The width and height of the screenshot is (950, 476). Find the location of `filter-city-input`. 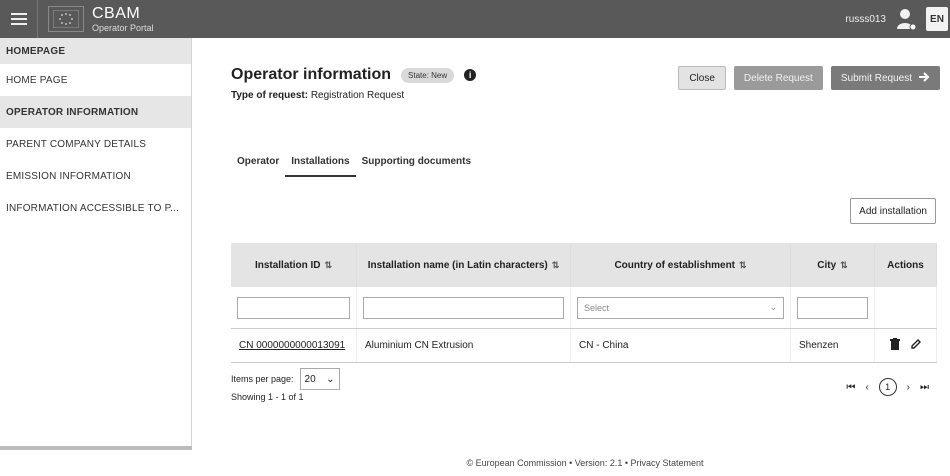

filter-city-input is located at coordinates (832, 307).